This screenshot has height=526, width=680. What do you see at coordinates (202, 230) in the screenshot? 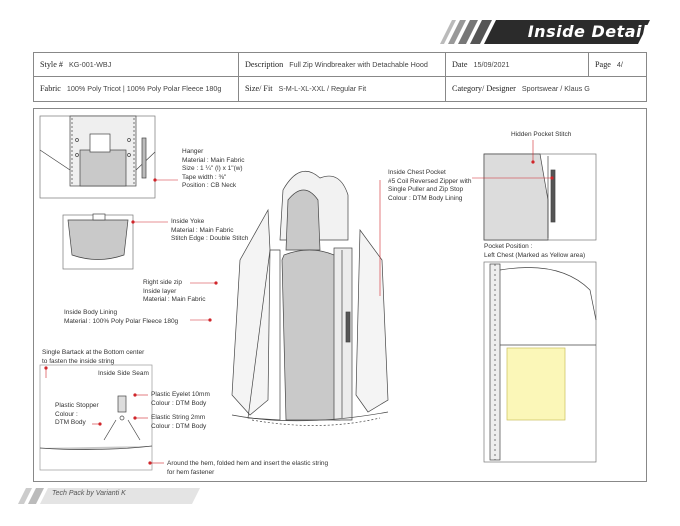
I see `yoke-note-material: Material : Main Fabric` at bounding box center [202, 230].